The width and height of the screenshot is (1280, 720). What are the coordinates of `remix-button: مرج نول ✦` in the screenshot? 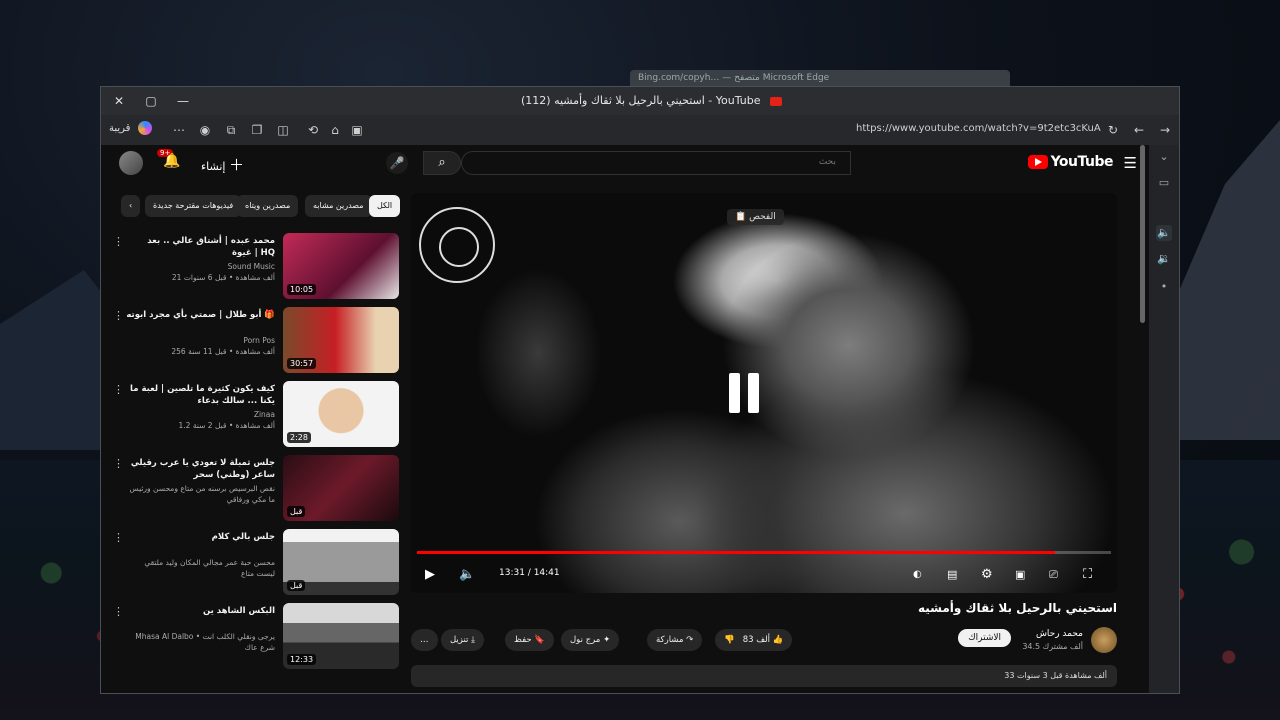 It's located at (590, 640).